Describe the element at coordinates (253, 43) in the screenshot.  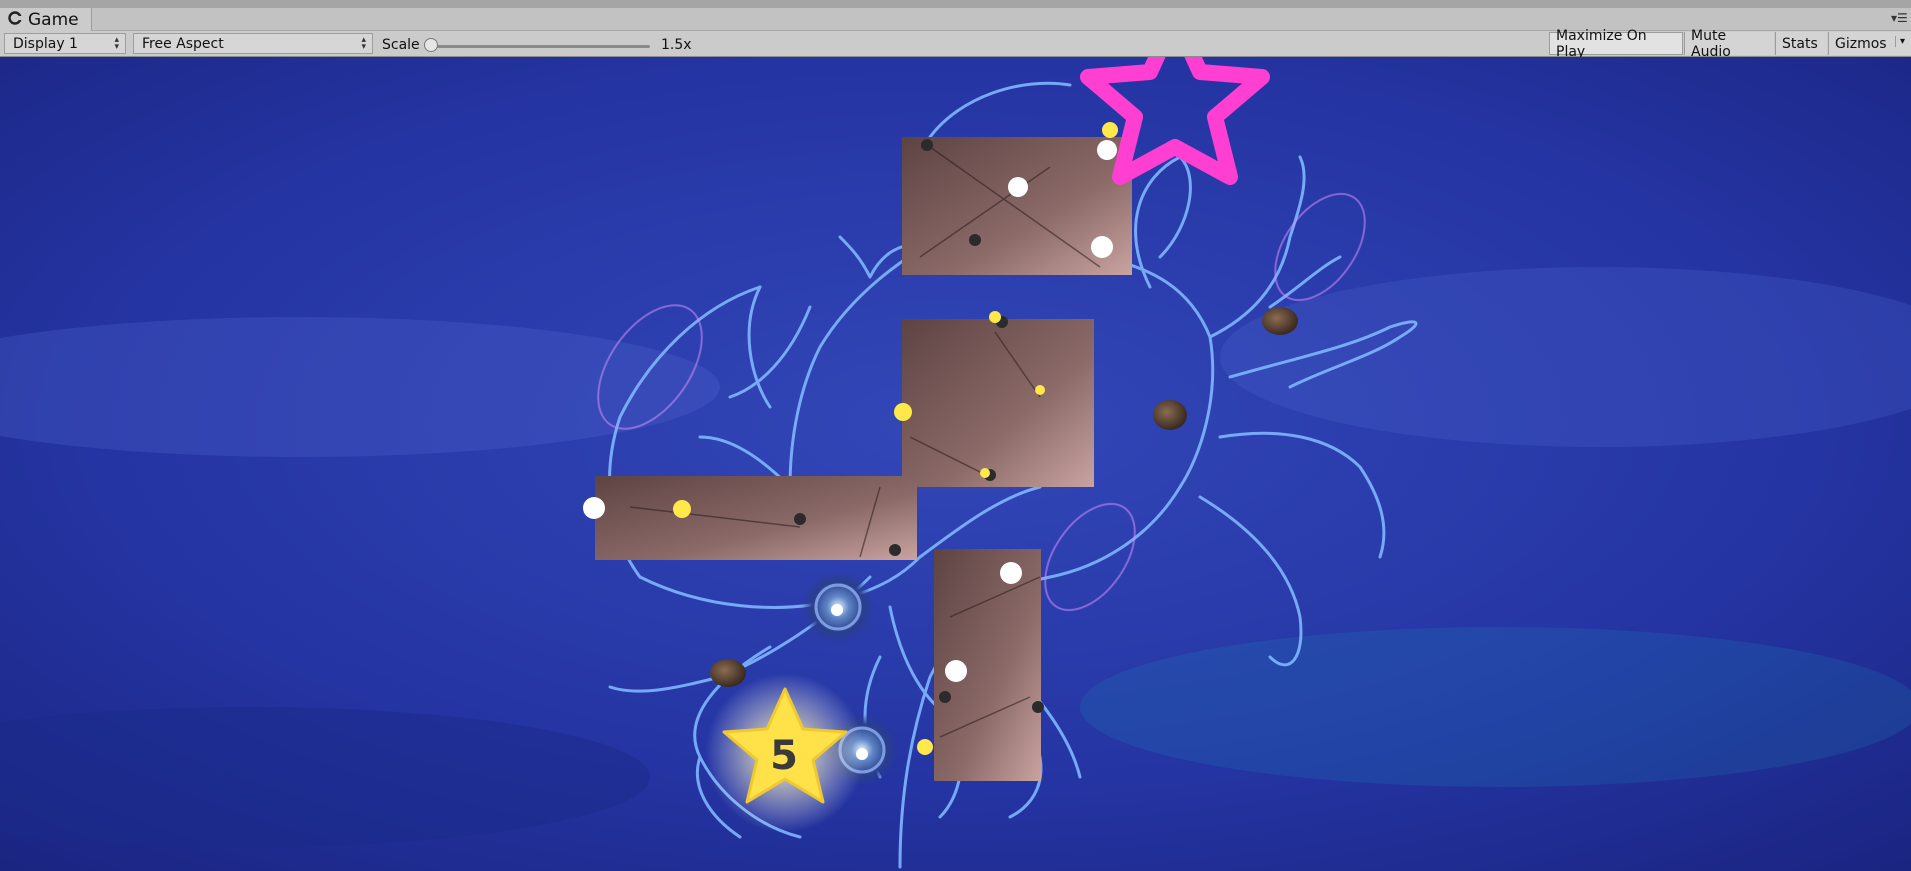
I see `aspect-dropdown: Free Aspect ▴ ▾` at that location.